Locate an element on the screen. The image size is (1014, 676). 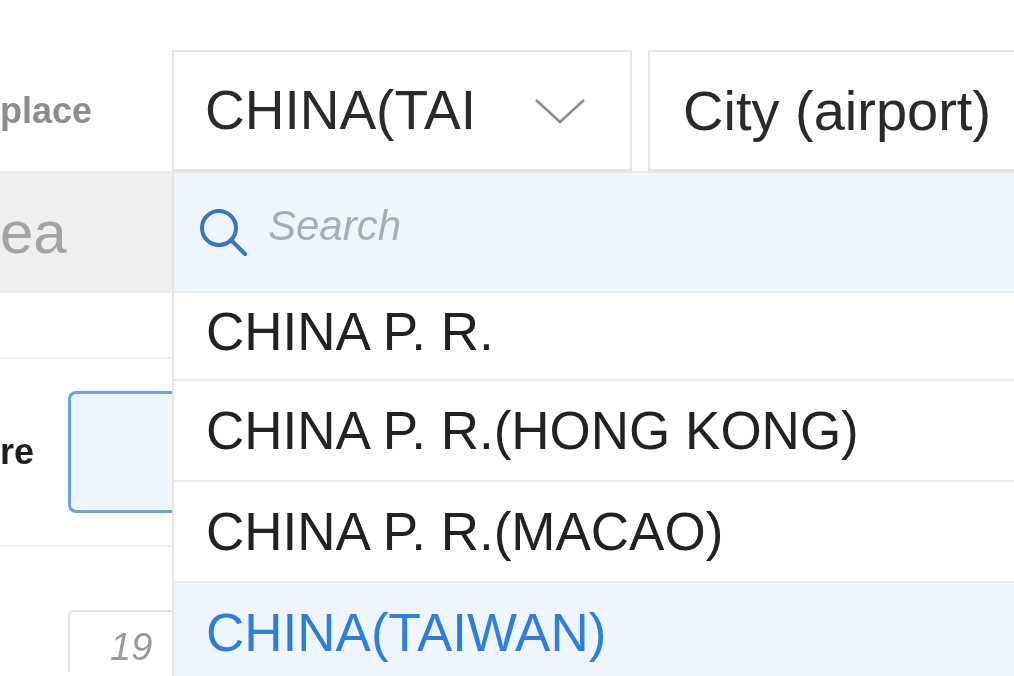
country-select: CHINA(TAI is located at coordinates (402, 110).